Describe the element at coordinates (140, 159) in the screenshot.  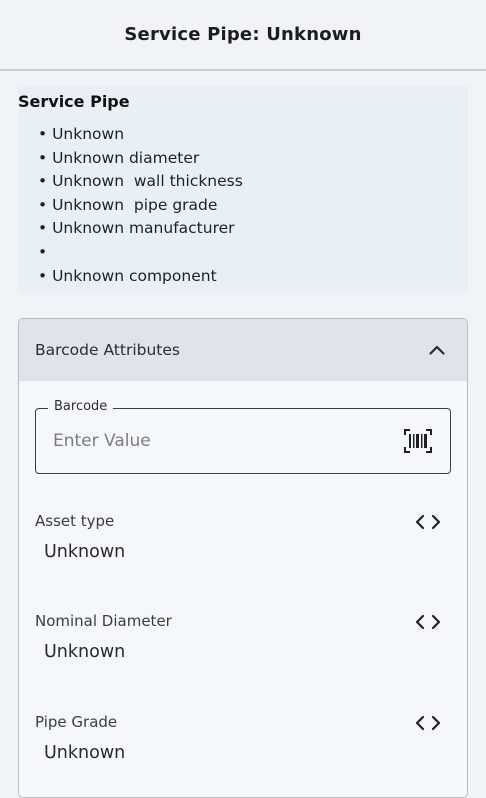
I see `summary-item: Unknown diameter` at that location.